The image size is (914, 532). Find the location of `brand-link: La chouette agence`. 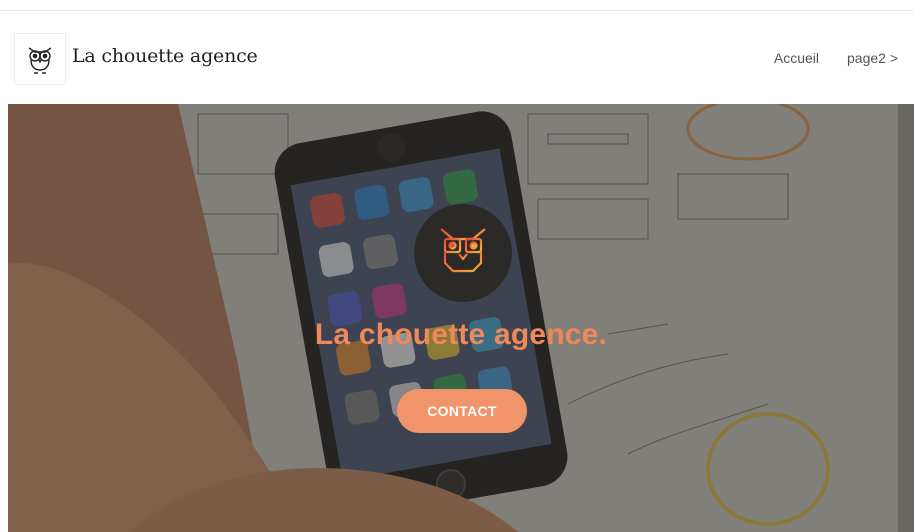

brand-link: La chouette agence is located at coordinates (136, 58).